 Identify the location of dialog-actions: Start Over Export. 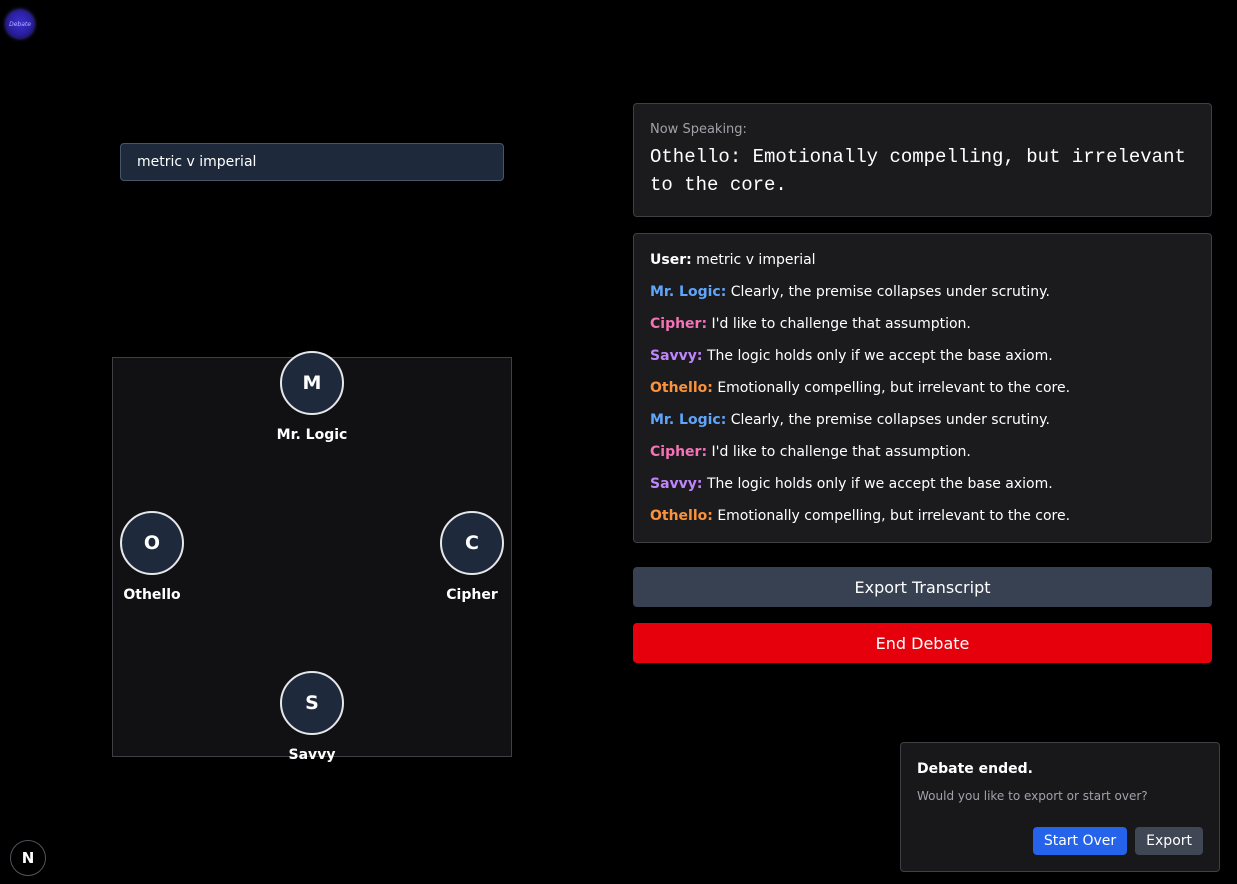
(1117, 841).